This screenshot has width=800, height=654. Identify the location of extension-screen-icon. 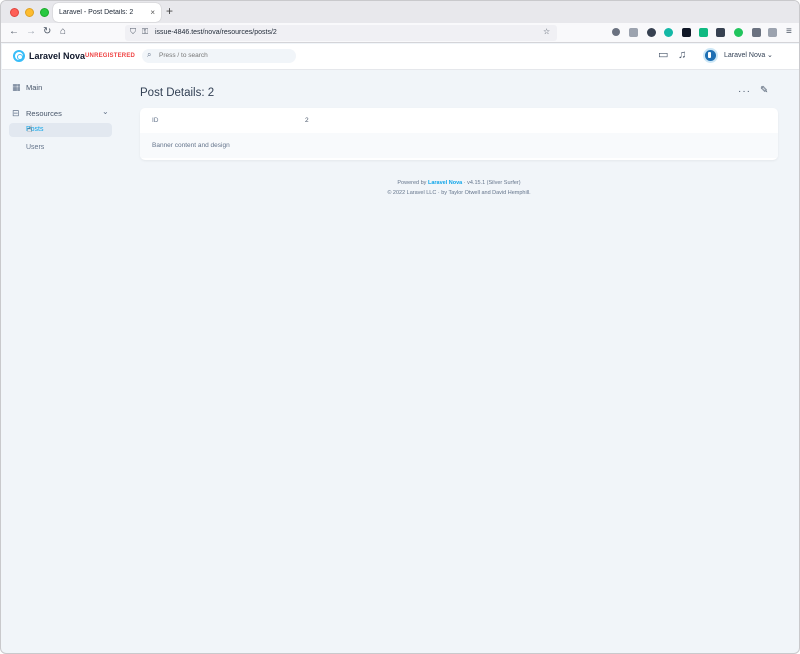
(772, 32).